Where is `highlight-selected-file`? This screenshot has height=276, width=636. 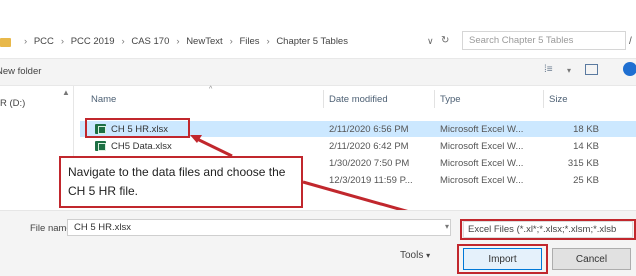
highlight-selected-file is located at coordinates (137, 128).